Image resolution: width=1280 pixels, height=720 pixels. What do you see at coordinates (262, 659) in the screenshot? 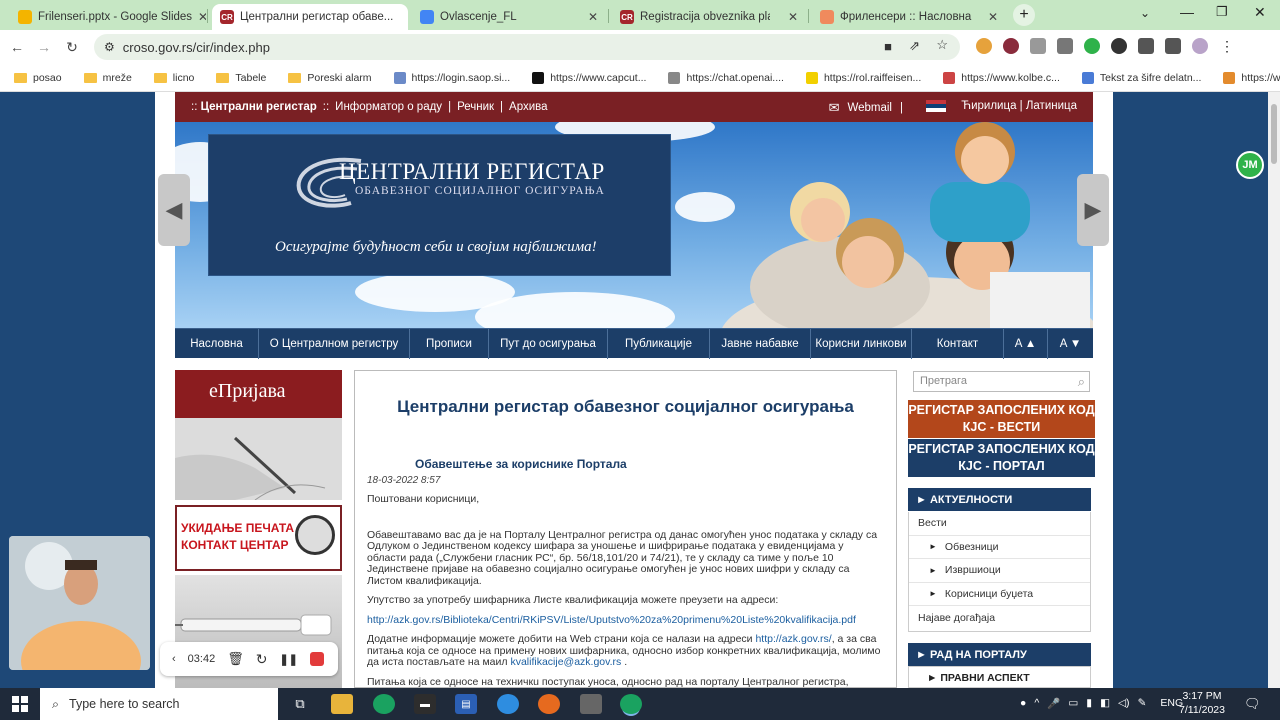
I see `restart-icon: ↻` at bounding box center [262, 659].